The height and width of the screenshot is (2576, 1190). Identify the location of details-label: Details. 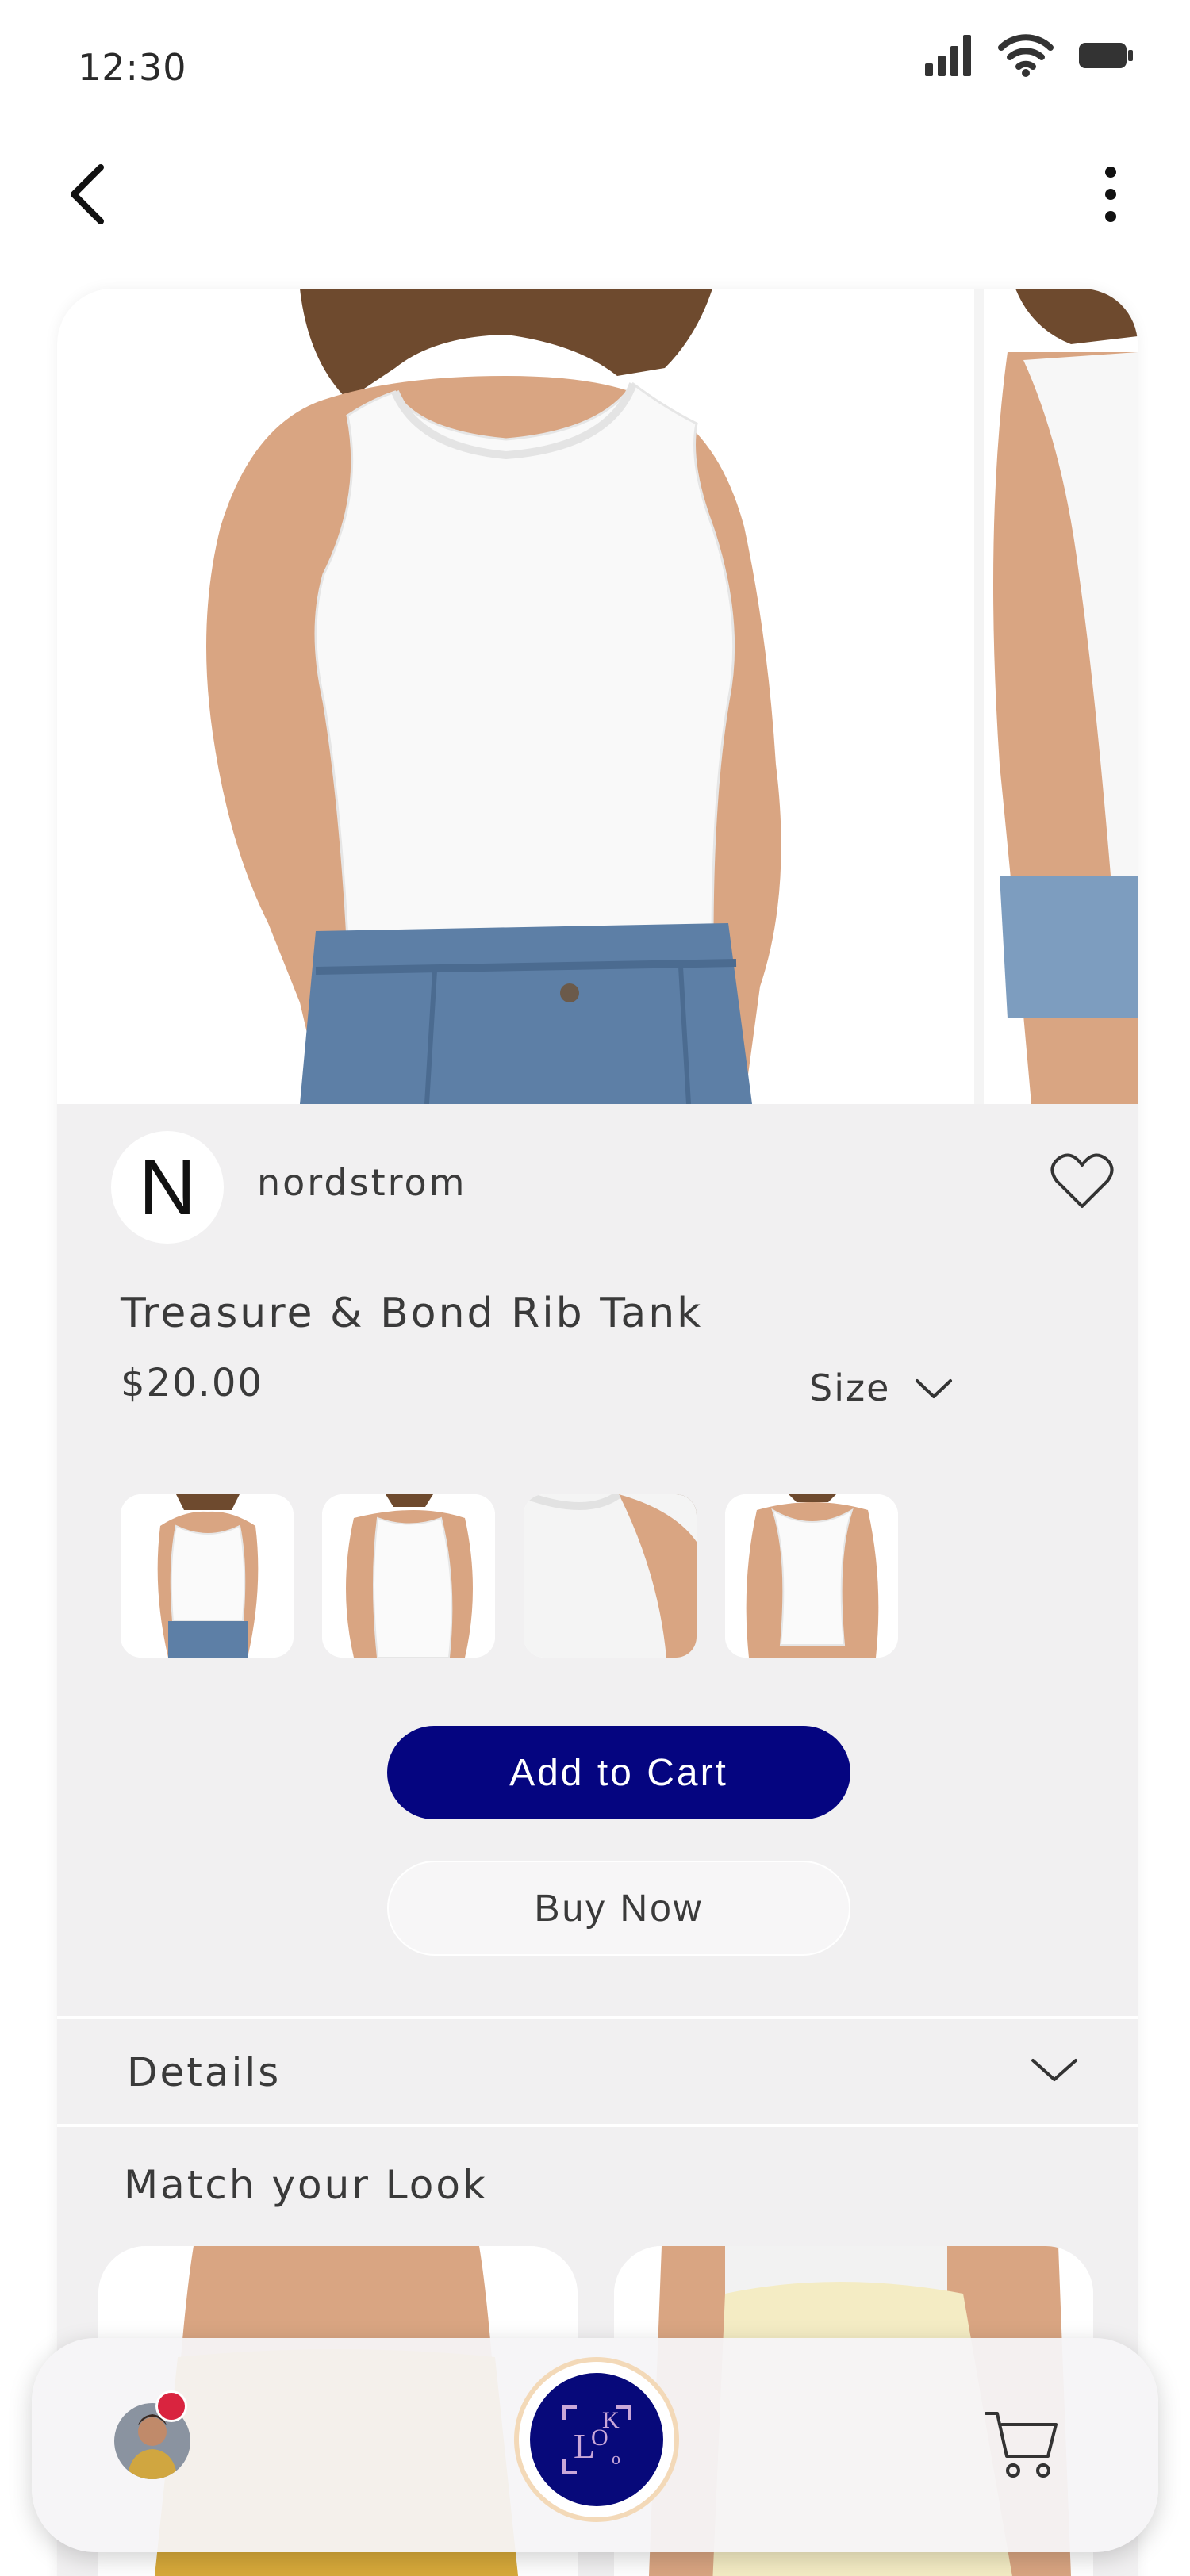
(204, 2072).